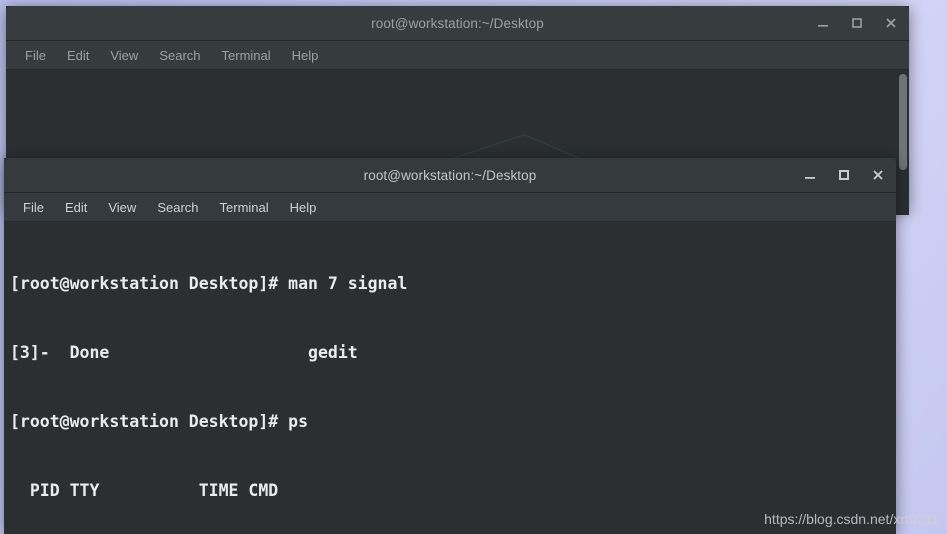  I want to click on background-scrollbar, so click(902, 142).